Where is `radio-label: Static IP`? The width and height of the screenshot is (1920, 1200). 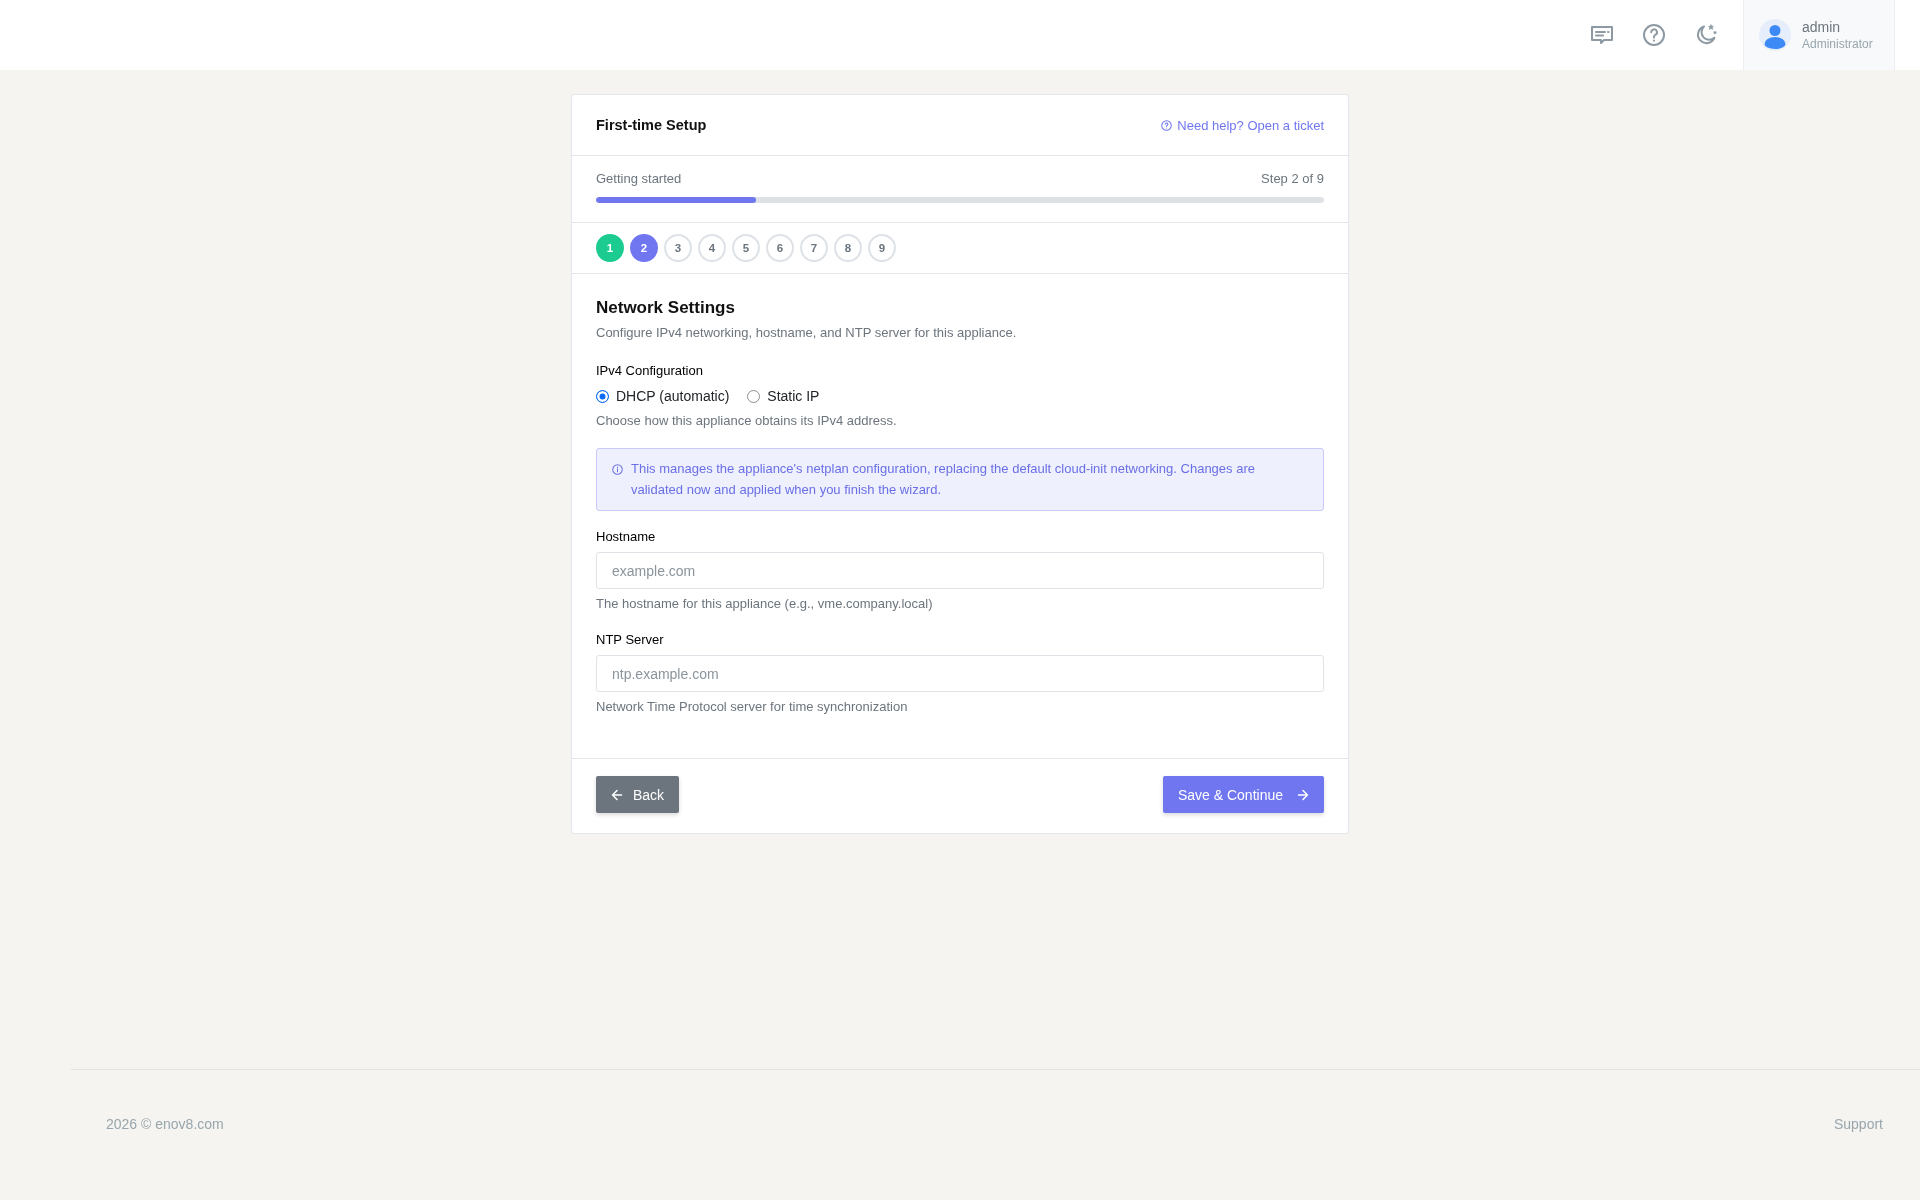
radio-label: Static IP is located at coordinates (793, 396).